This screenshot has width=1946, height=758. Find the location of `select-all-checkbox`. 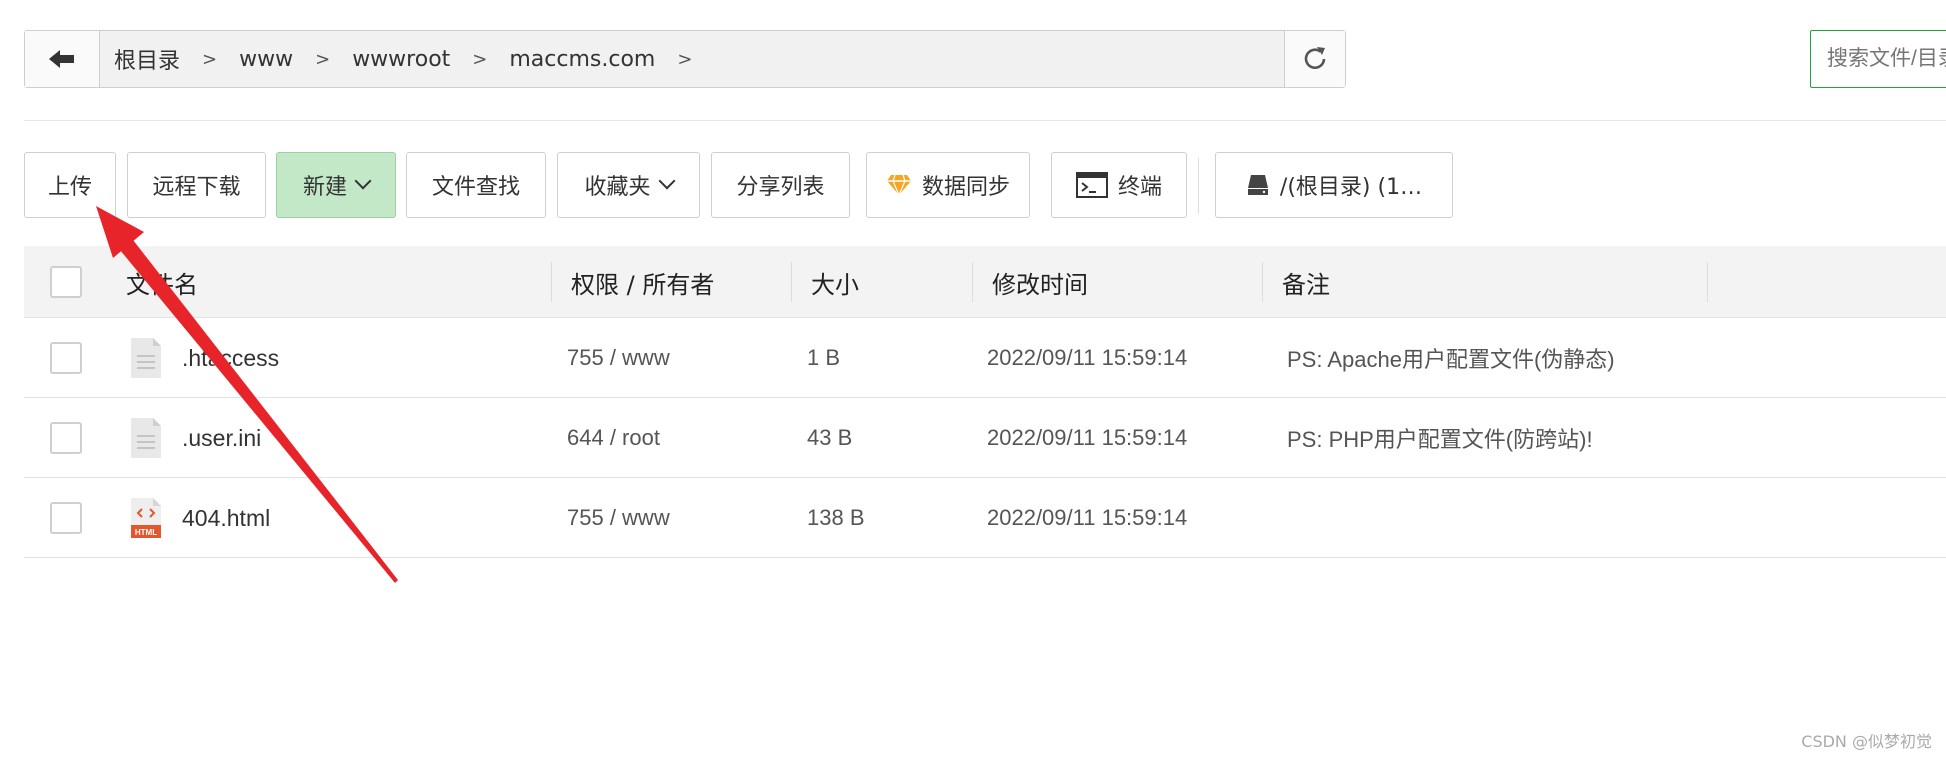

select-all-checkbox is located at coordinates (66, 282).